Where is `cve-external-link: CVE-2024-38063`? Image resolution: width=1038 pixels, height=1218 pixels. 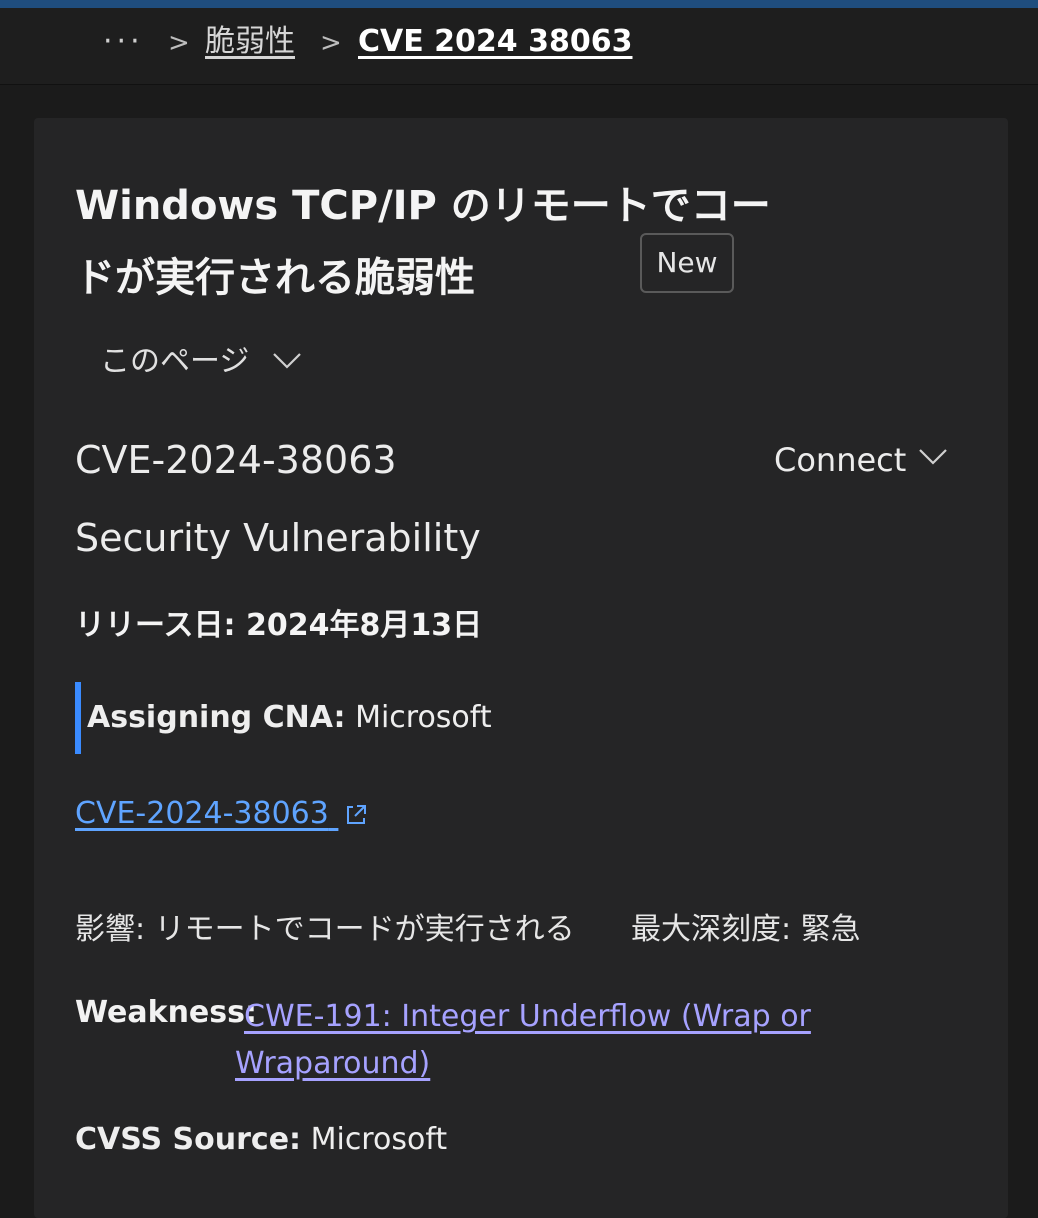
cve-external-link: CVE-2024-38063 is located at coordinates (221, 814).